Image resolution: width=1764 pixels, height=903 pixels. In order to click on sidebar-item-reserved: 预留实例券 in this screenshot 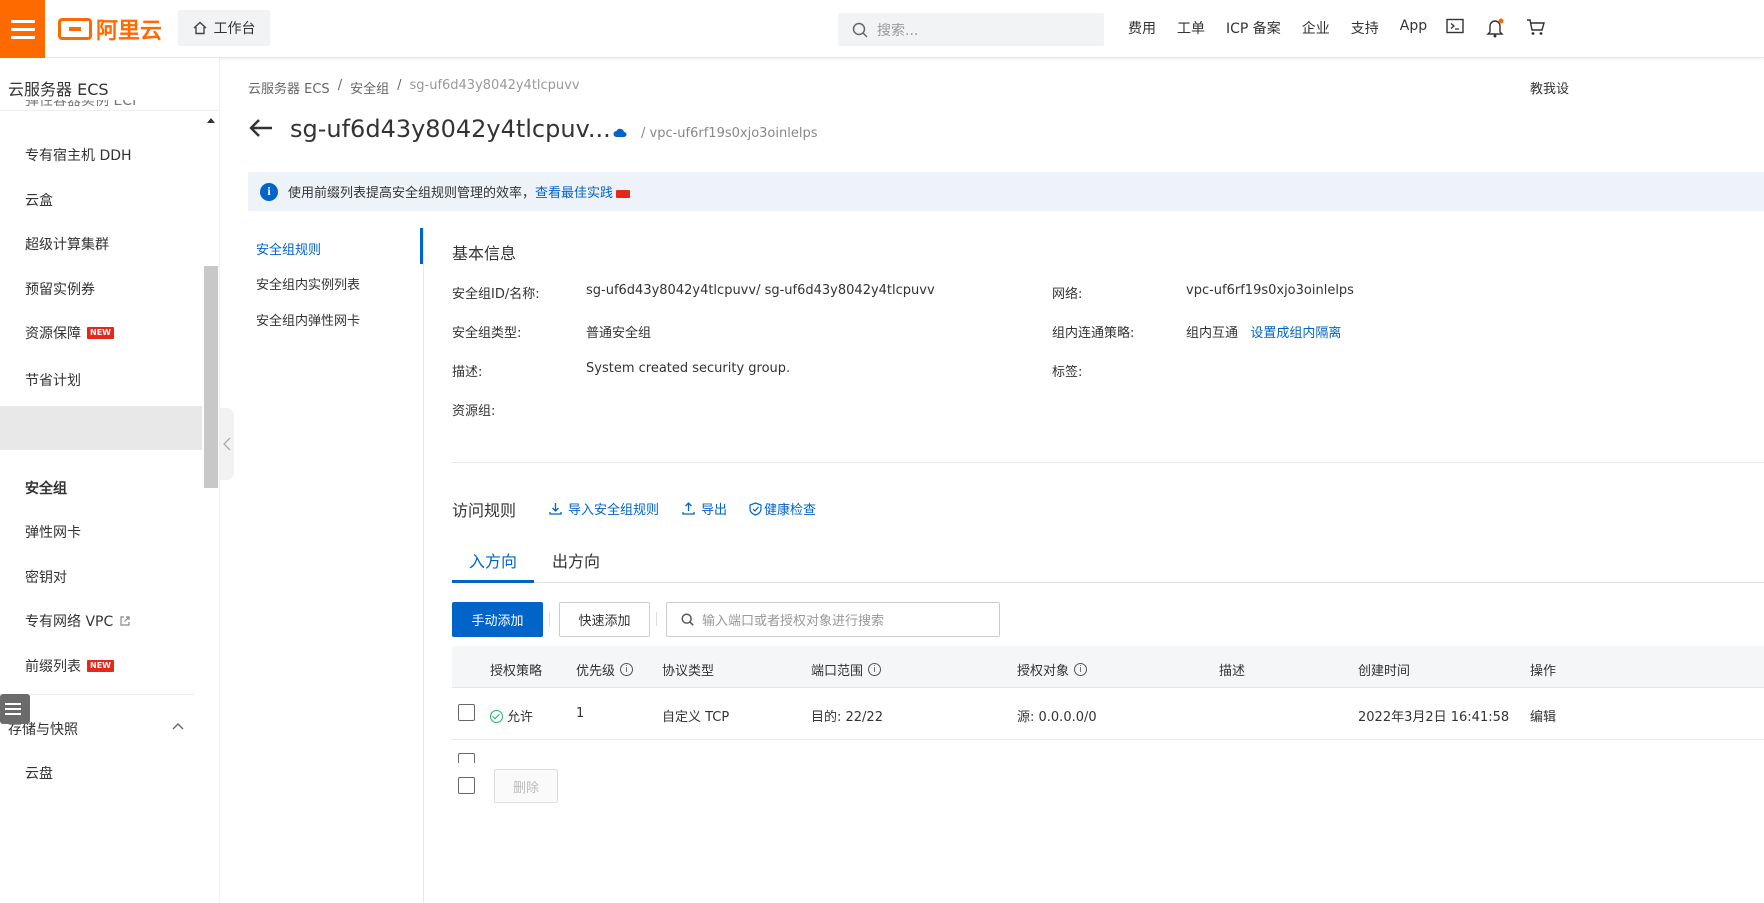, I will do `click(60, 289)`.